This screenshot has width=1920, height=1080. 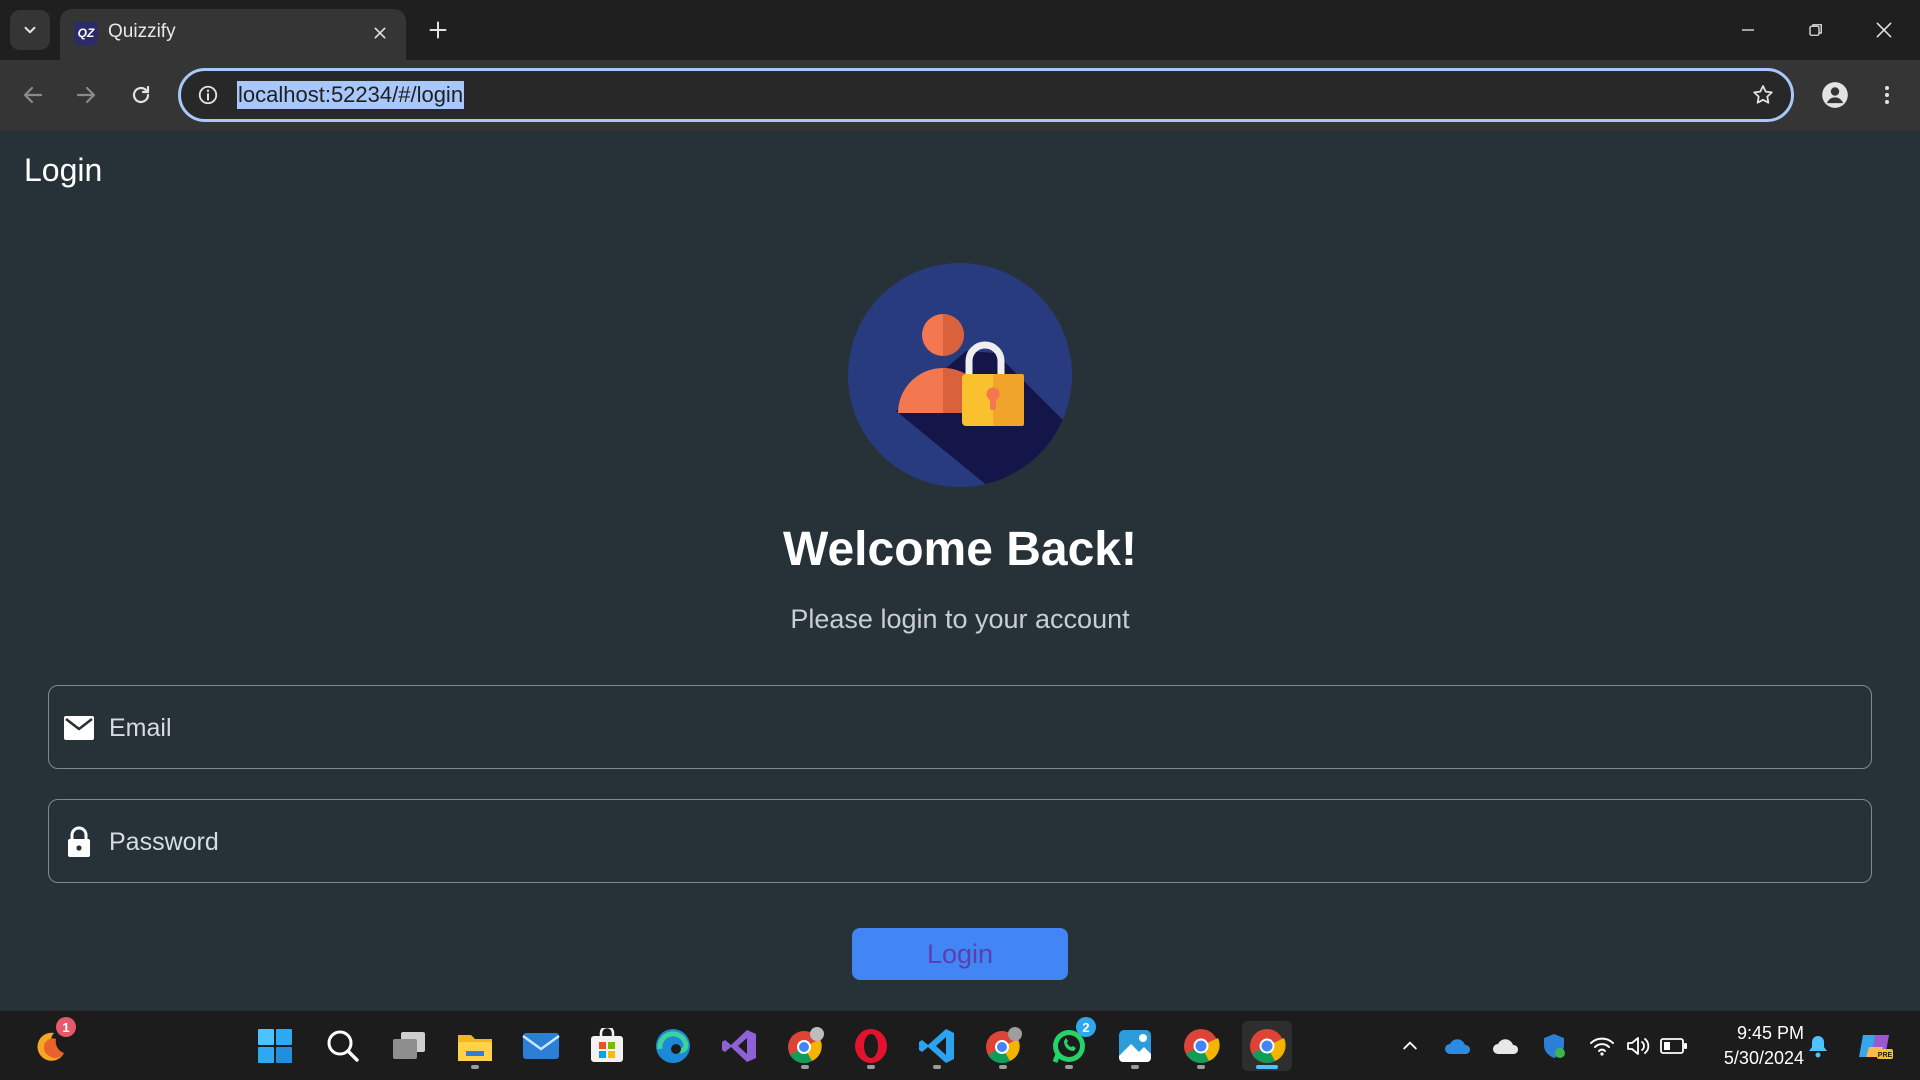 I want to click on password-input, so click(x=979, y=842).